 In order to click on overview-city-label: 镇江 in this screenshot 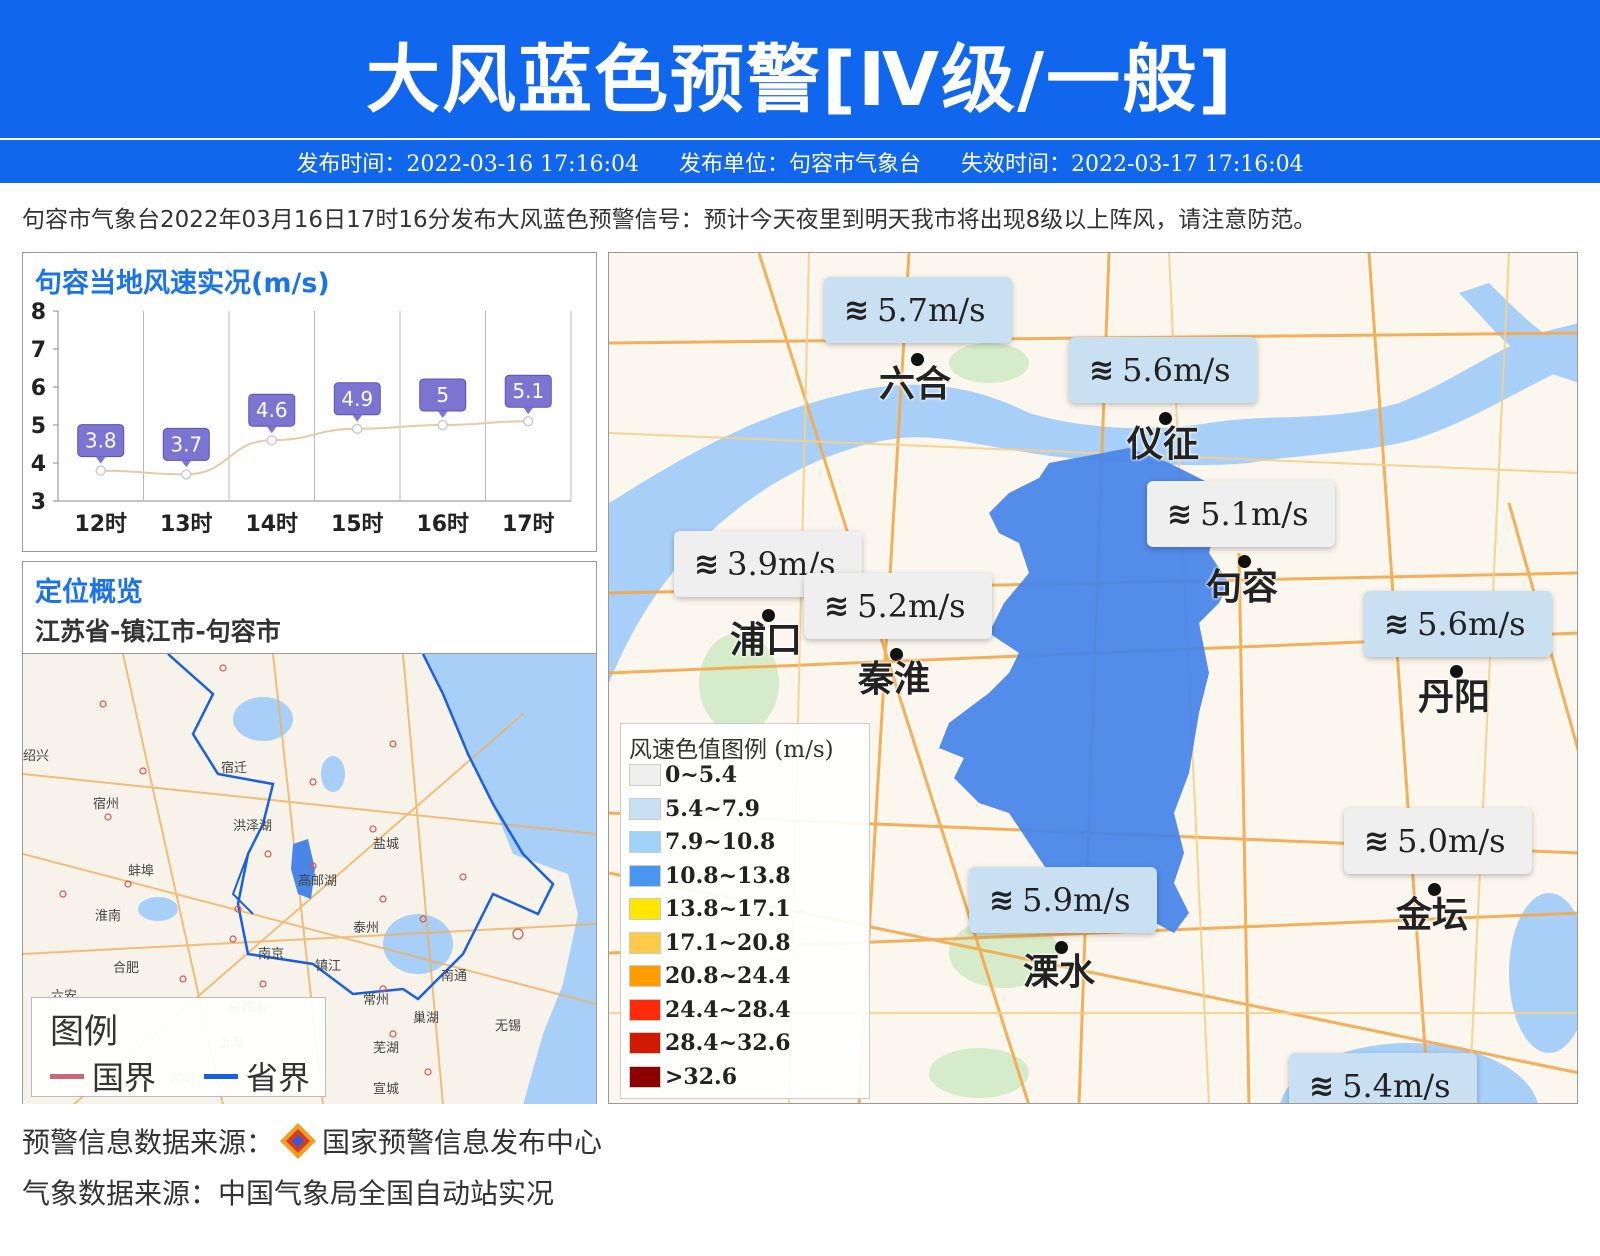, I will do `click(328, 966)`.